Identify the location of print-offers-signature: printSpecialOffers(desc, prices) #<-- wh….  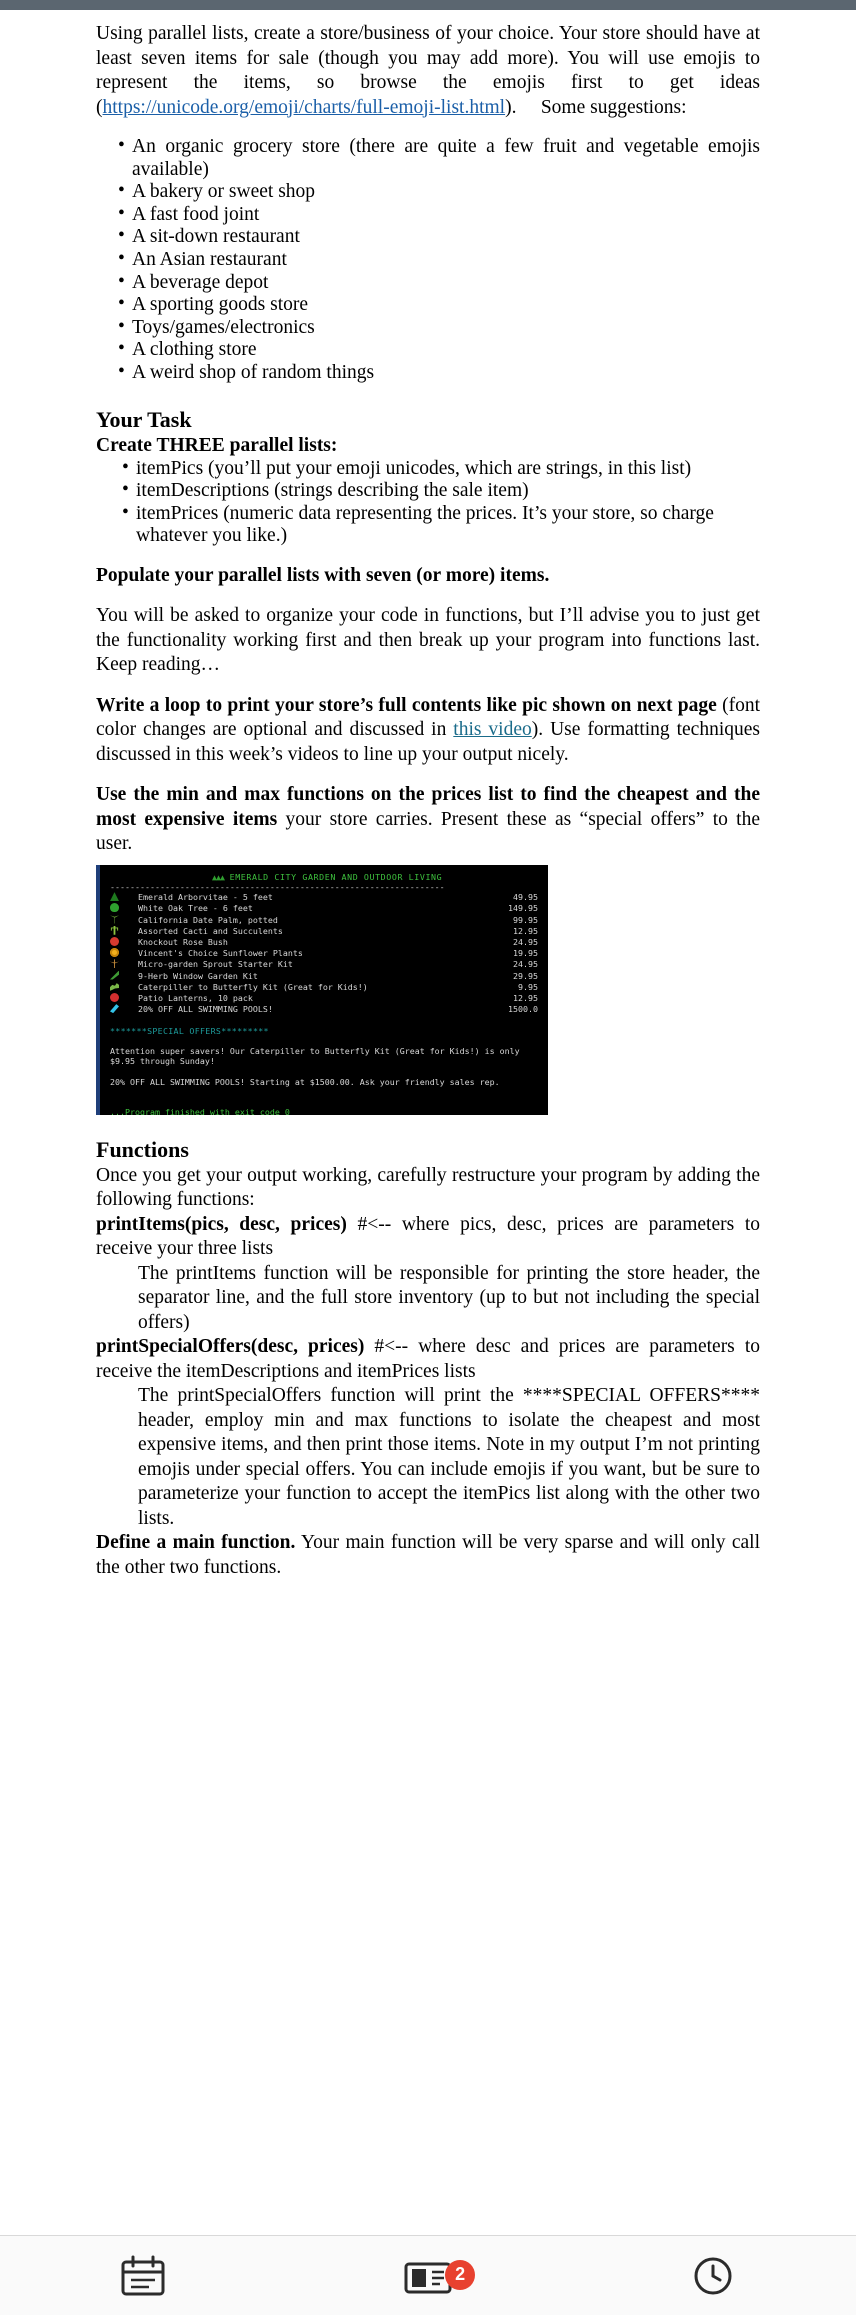
(428, 1359).